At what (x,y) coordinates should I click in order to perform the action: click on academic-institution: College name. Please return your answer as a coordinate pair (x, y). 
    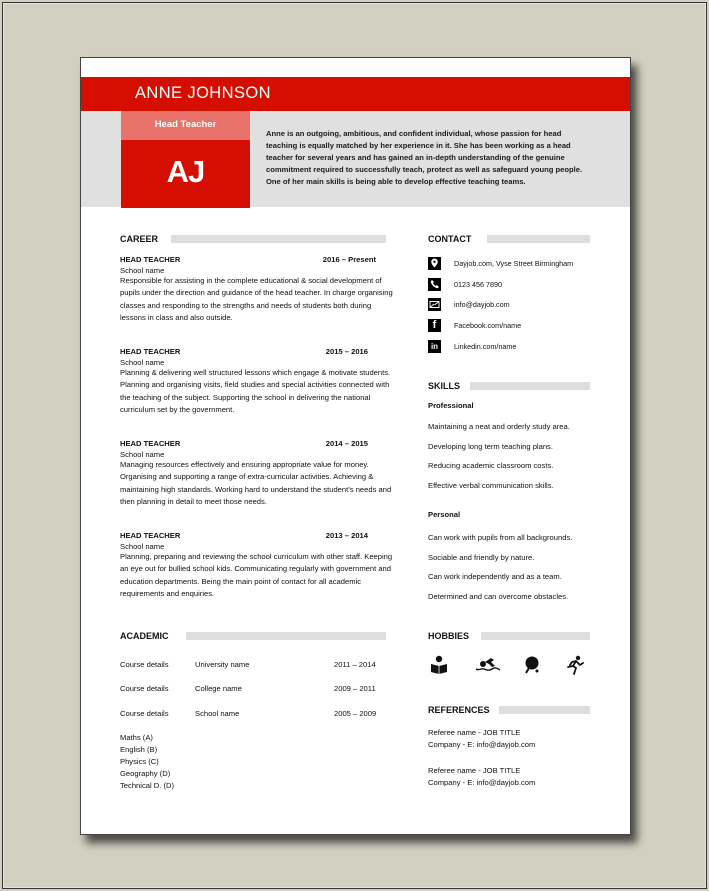
    Looking at the image, I should click on (218, 688).